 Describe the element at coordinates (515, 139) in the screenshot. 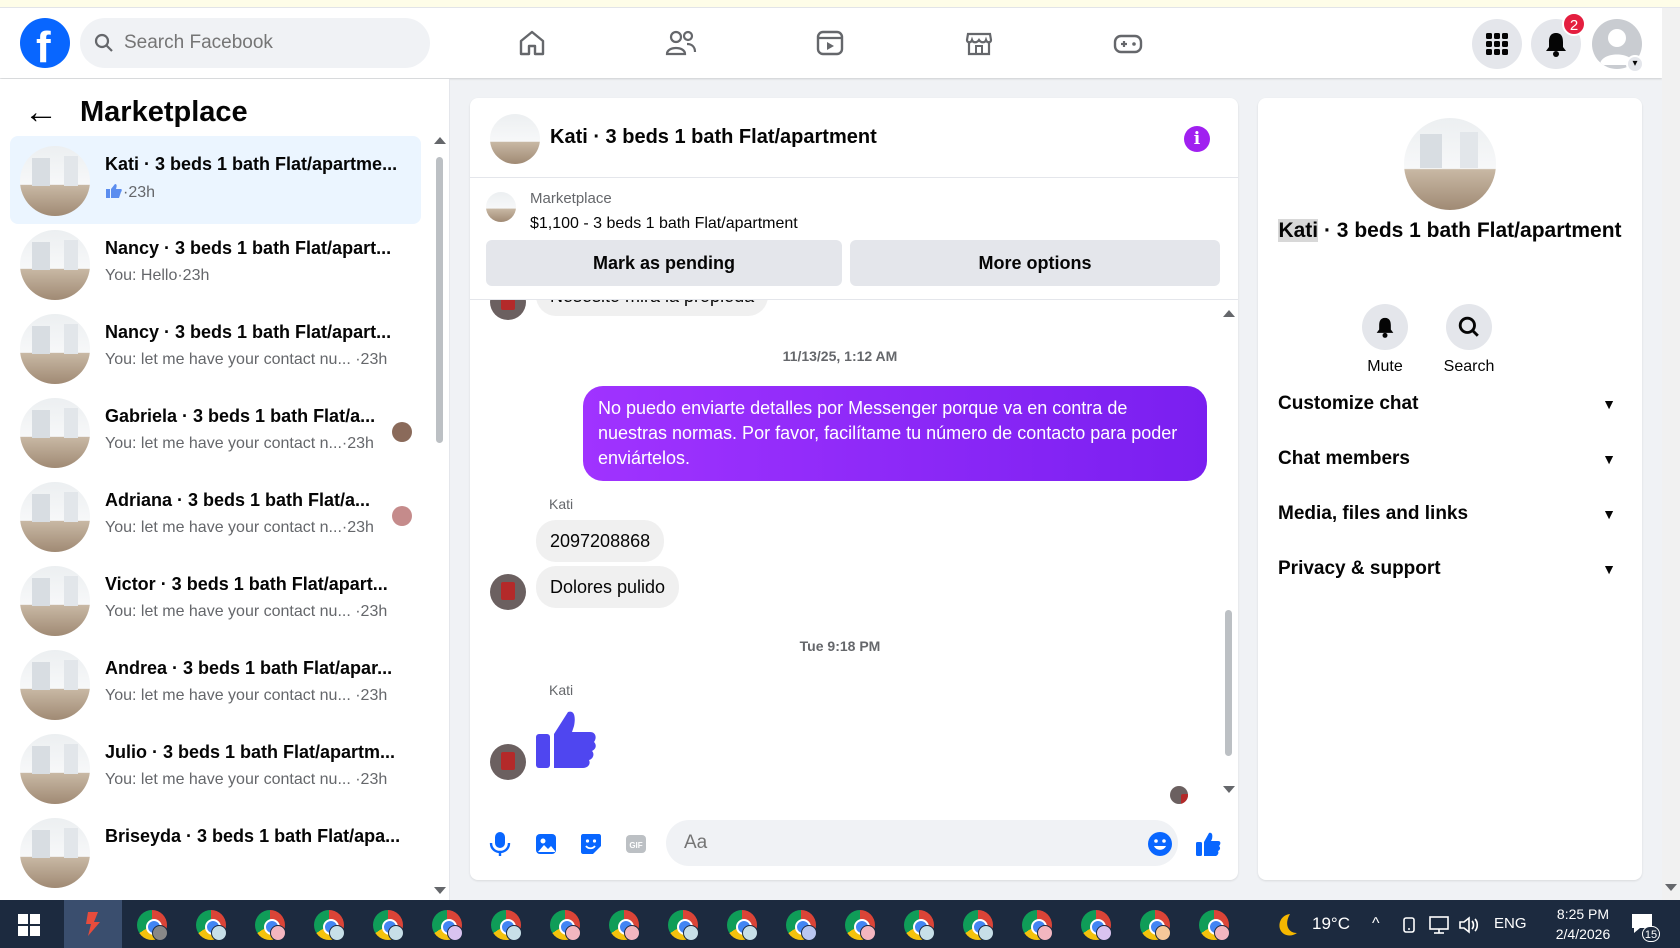

I see `chat-thumbnail` at that location.